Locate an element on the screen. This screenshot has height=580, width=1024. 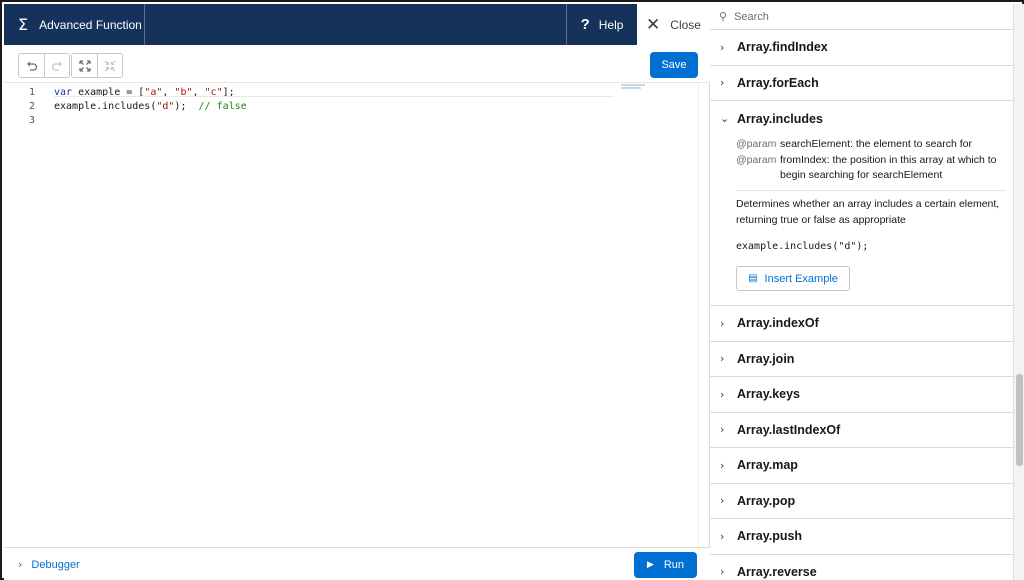
function-example: example.includes("d"); is located at coordinates (802, 246).